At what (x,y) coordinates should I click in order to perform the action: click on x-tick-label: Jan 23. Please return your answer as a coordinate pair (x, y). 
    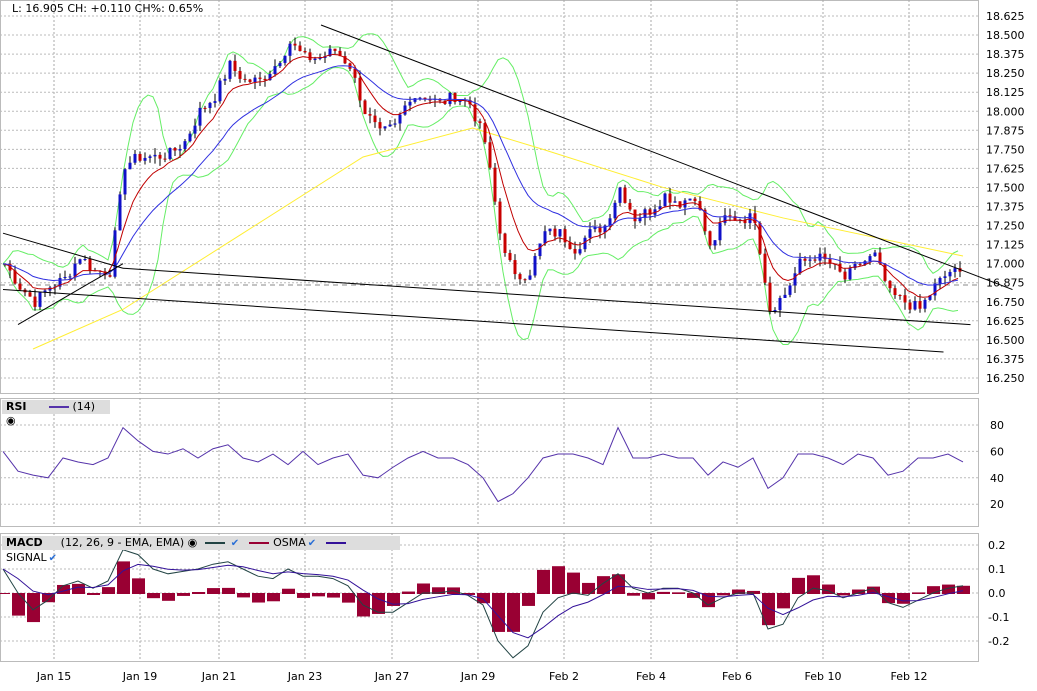
    Looking at the image, I should click on (304, 676).